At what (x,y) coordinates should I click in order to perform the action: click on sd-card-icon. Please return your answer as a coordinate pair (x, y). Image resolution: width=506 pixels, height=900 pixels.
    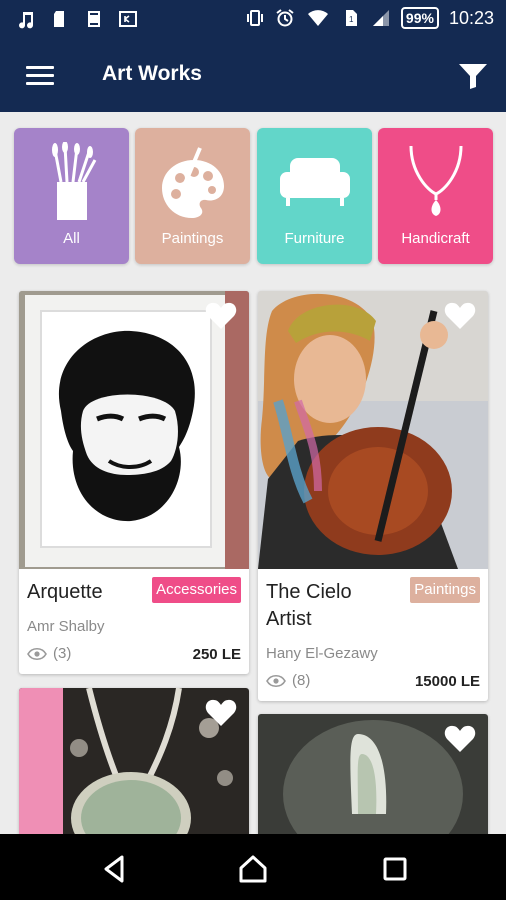
    Looking at the image, I should click on (59, 19).